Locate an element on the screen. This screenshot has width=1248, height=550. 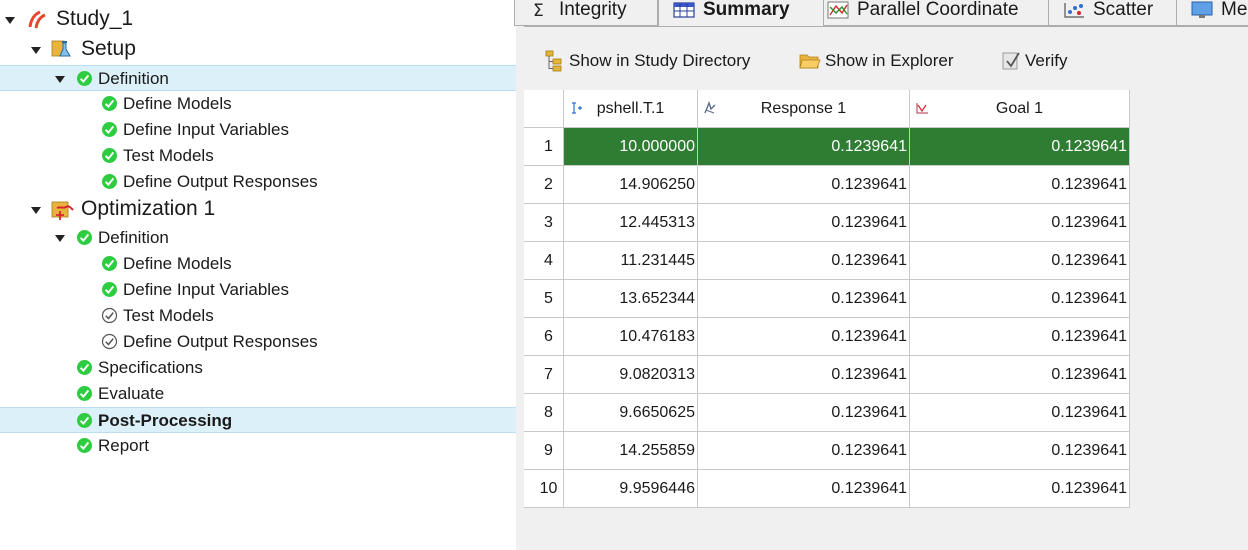
row-header: 7 is located at coordinates (544, 375).